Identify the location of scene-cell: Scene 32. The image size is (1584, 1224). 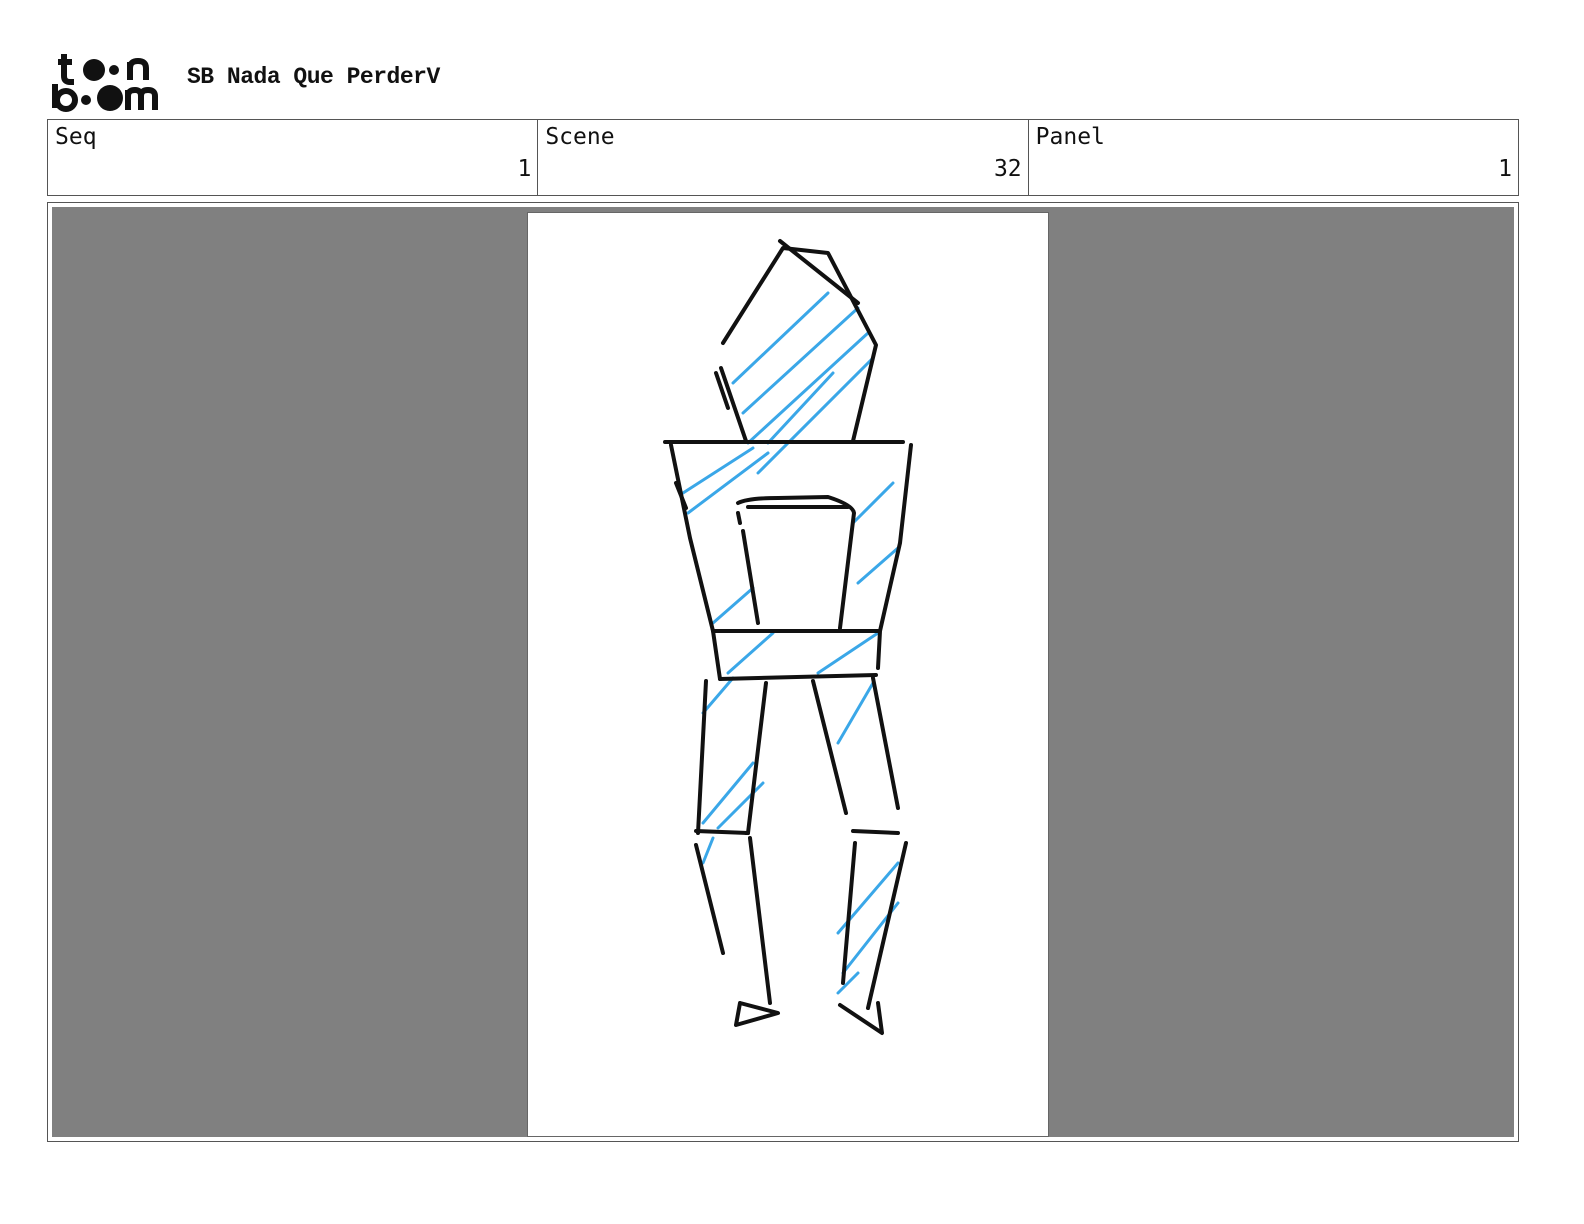
(783, 157).